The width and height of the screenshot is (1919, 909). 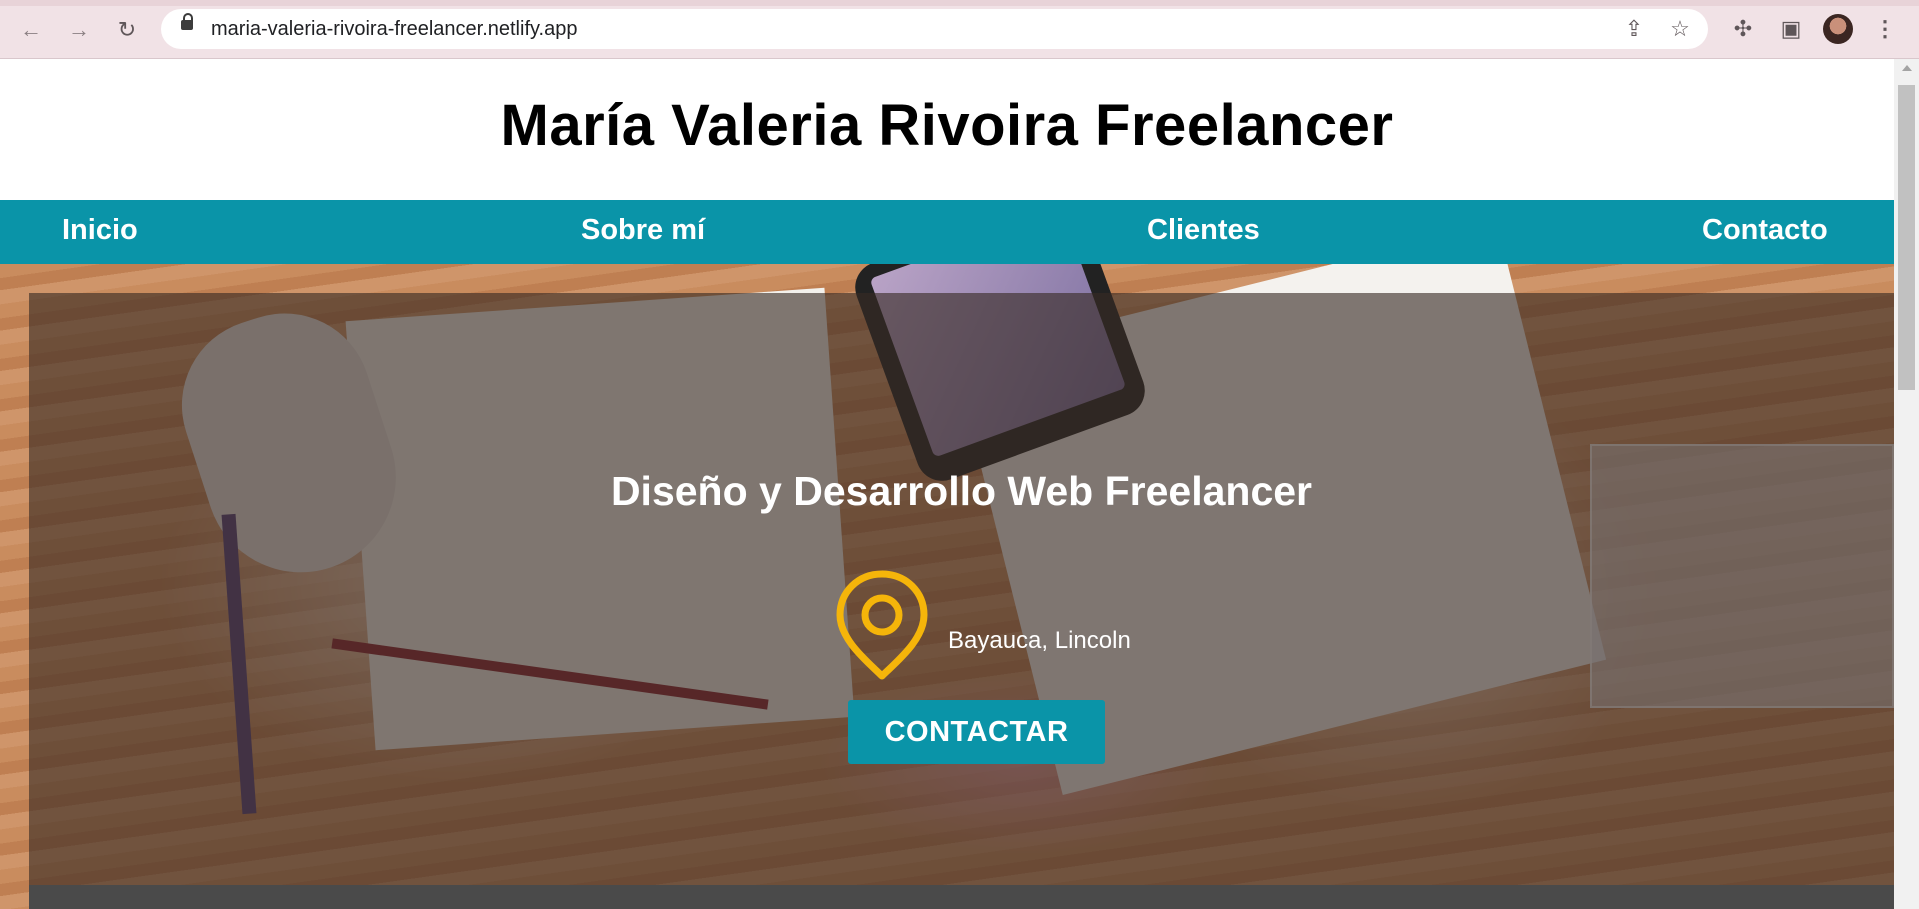 What do you see at coordinates (1039, 640) in the screenshot?
I see `location-text: Bayauca, Lincoln` at bounding box center [1039, 640].